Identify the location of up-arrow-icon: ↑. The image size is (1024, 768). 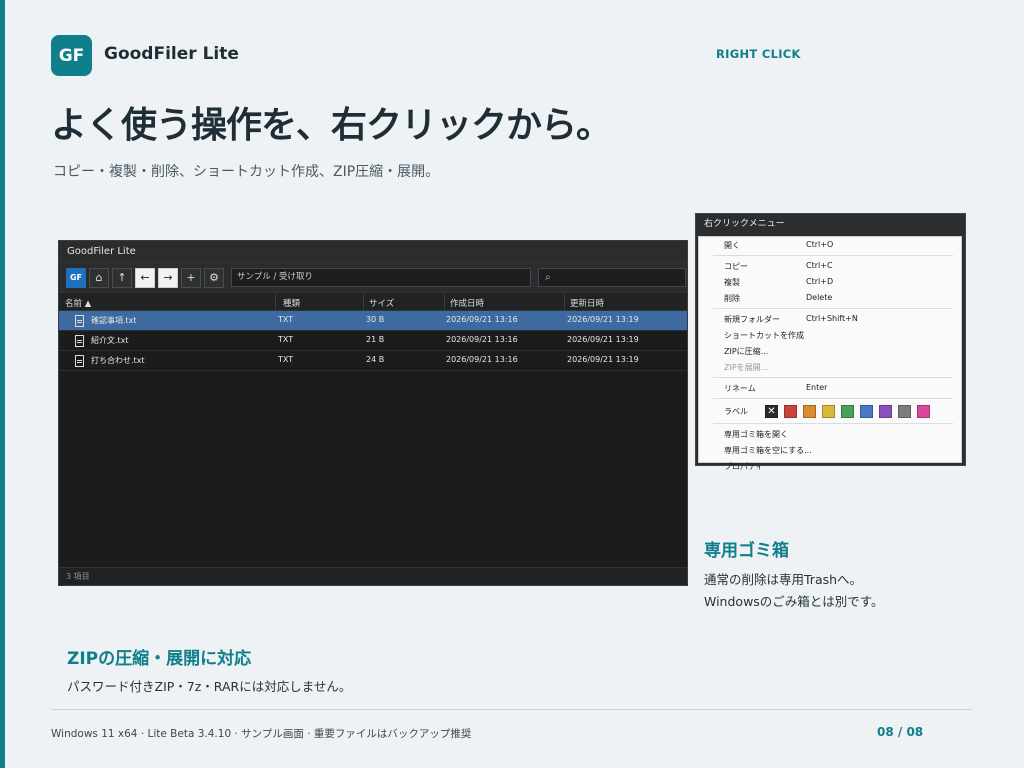
(122, 277).